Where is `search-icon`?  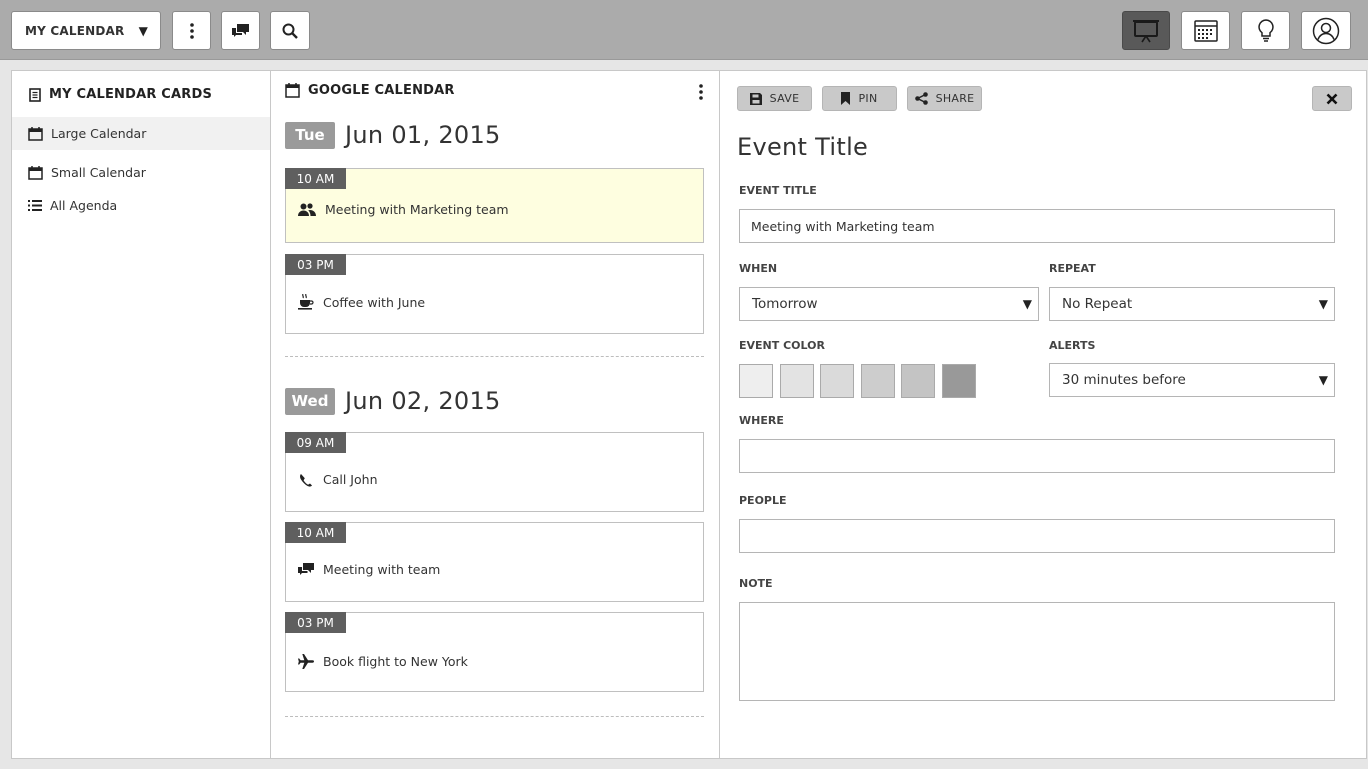 search-icon is located at coordinates (290, 31).